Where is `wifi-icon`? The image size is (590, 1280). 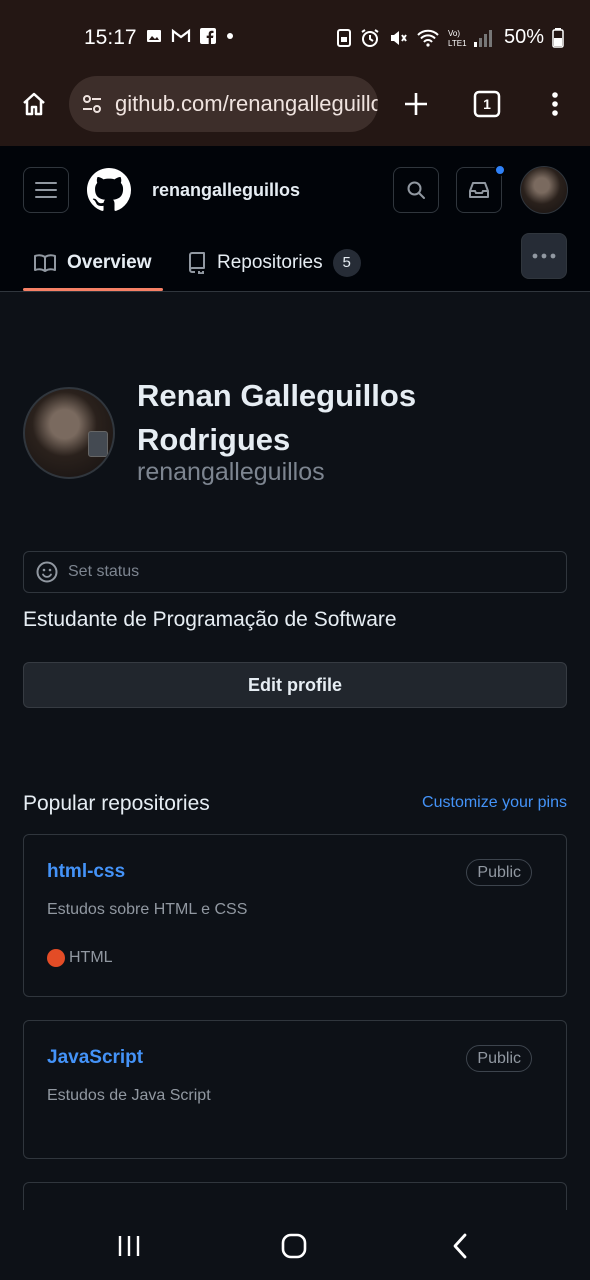
wifi-icon is located at coordinates (428, 38).